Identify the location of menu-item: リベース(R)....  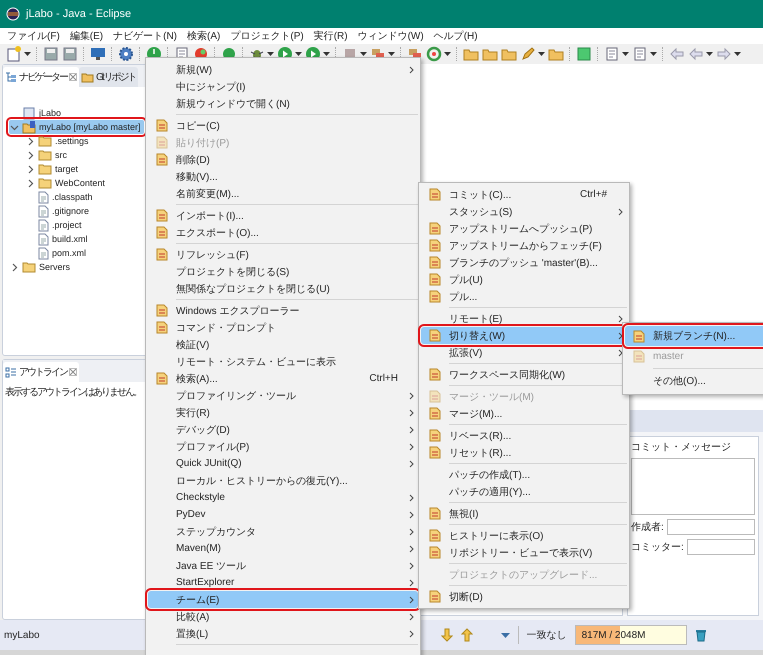
(524, 435).